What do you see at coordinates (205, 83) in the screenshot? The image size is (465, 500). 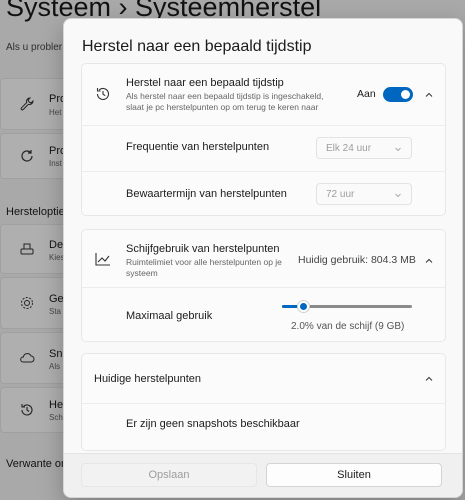 I see `restore-heading: Herstel naar een bepaald tijdstip` at bounding box center [205, 83].